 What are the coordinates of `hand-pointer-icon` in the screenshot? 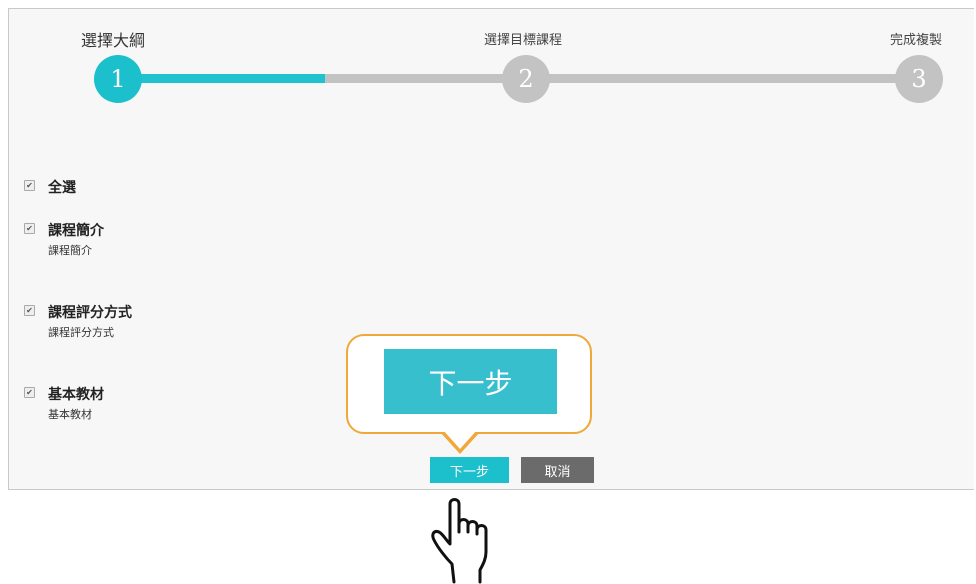 It's located at (459, 541).